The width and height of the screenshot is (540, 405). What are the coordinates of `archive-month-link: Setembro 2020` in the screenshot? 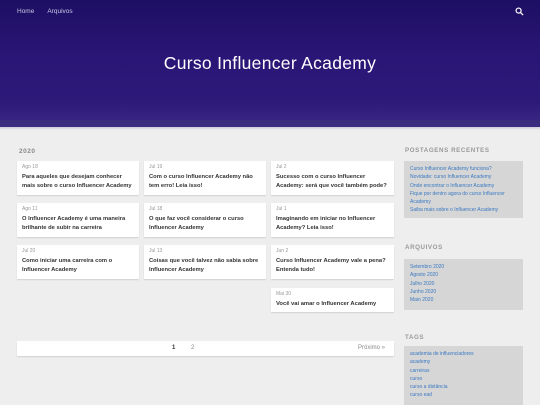 It's located at (463, 267).